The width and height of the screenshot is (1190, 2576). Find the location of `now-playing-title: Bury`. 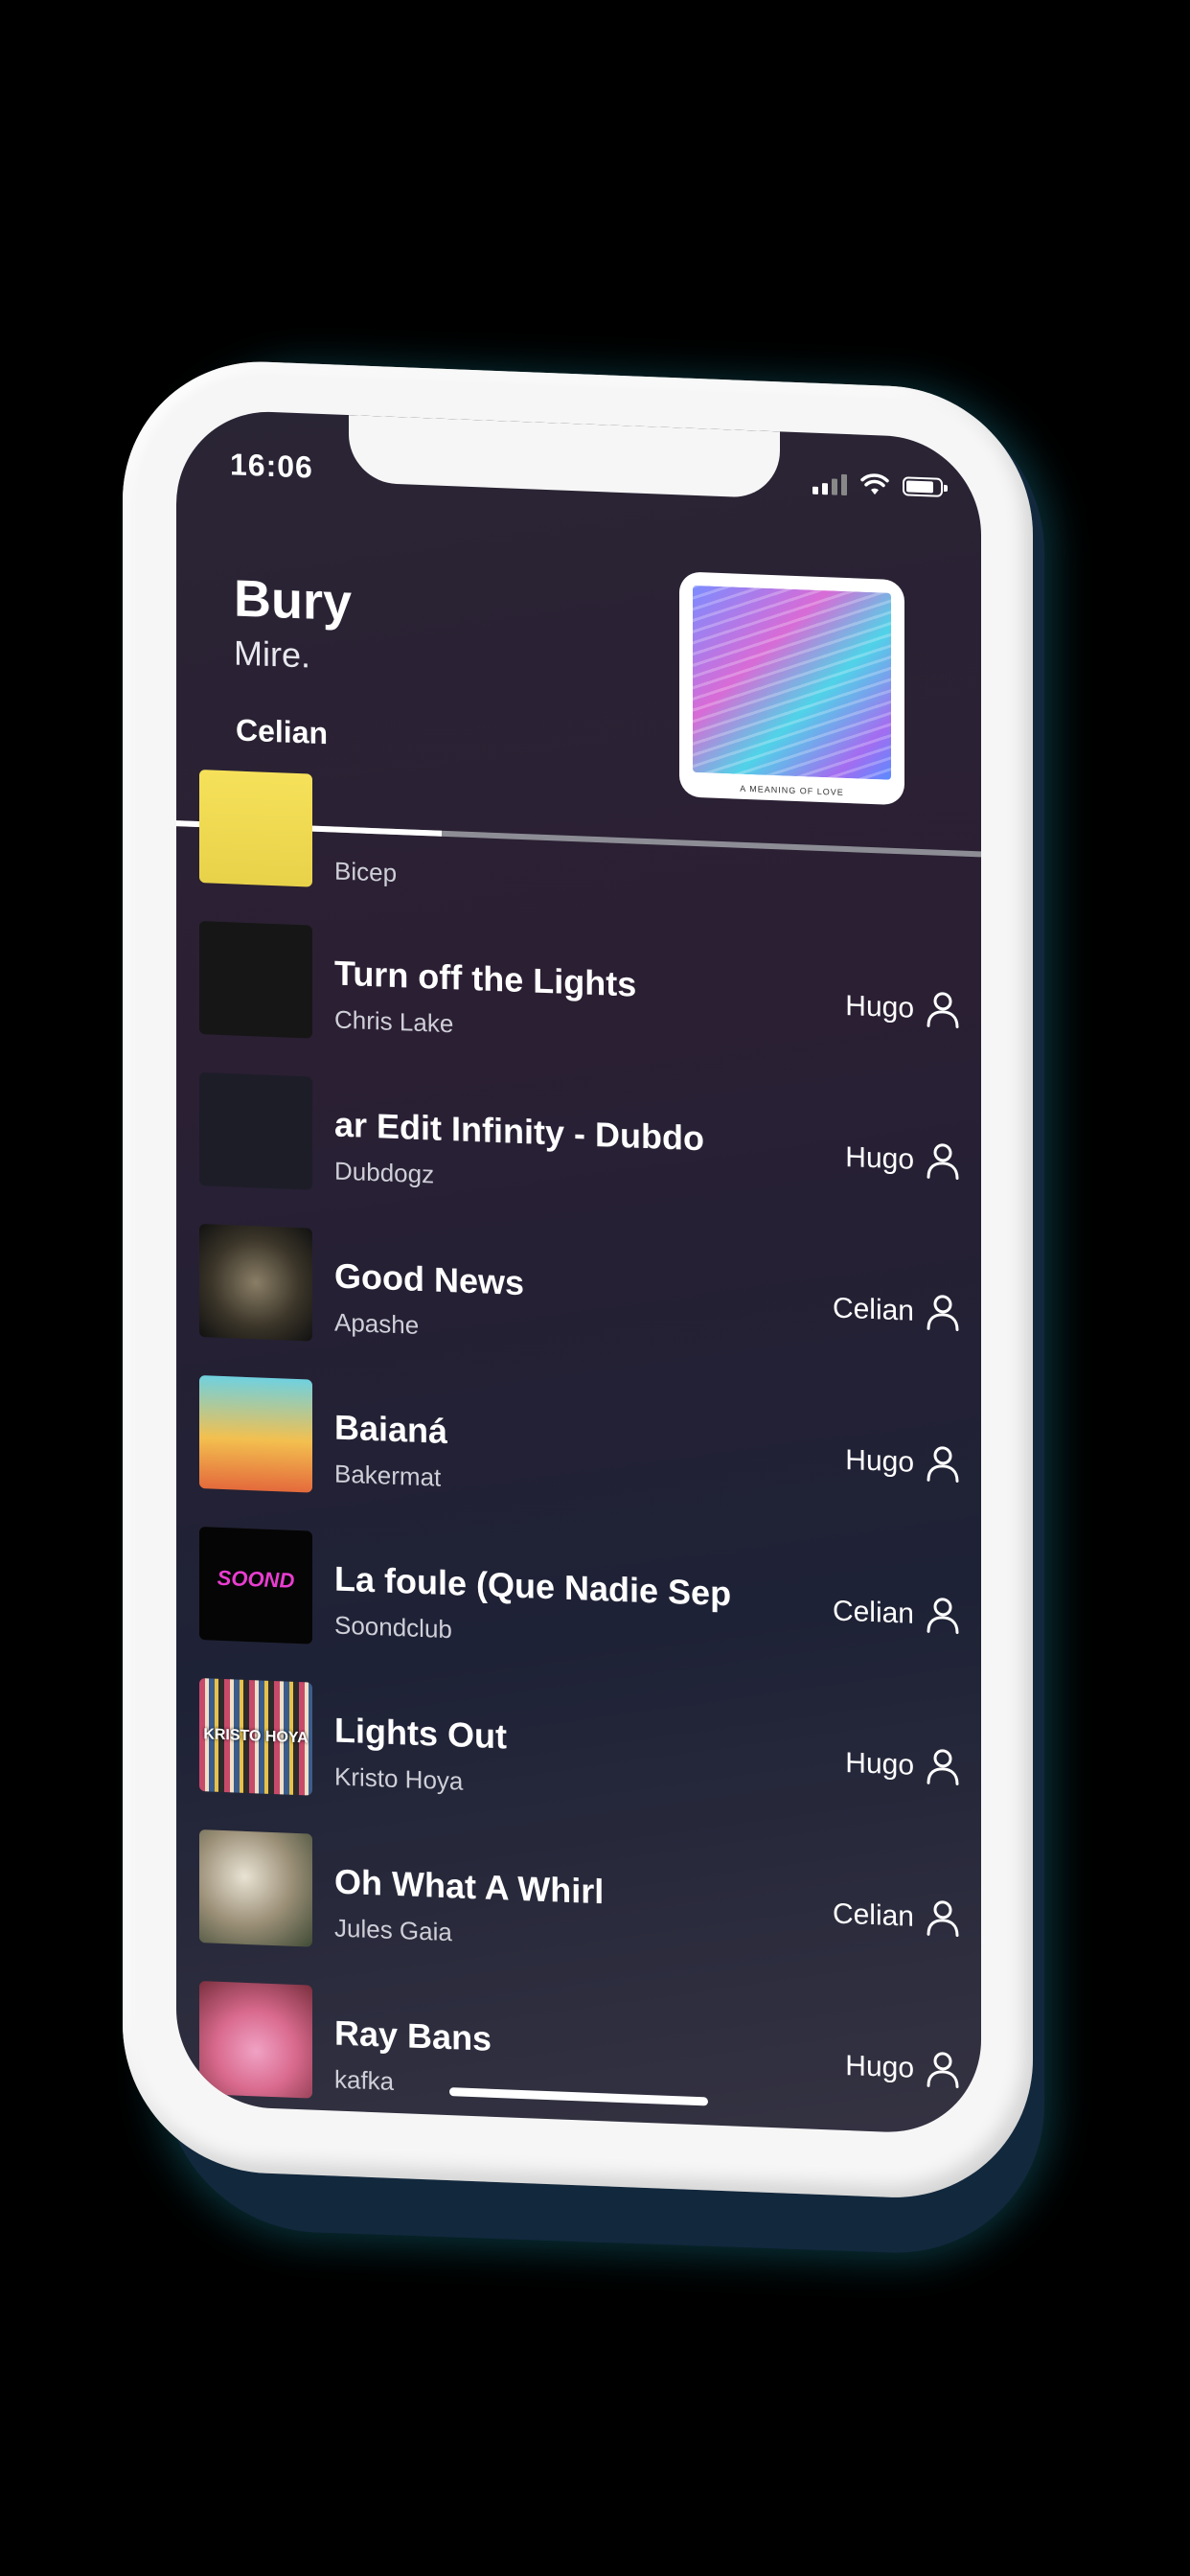

now-playing-title: Bury is located at coordinates (294, 600).